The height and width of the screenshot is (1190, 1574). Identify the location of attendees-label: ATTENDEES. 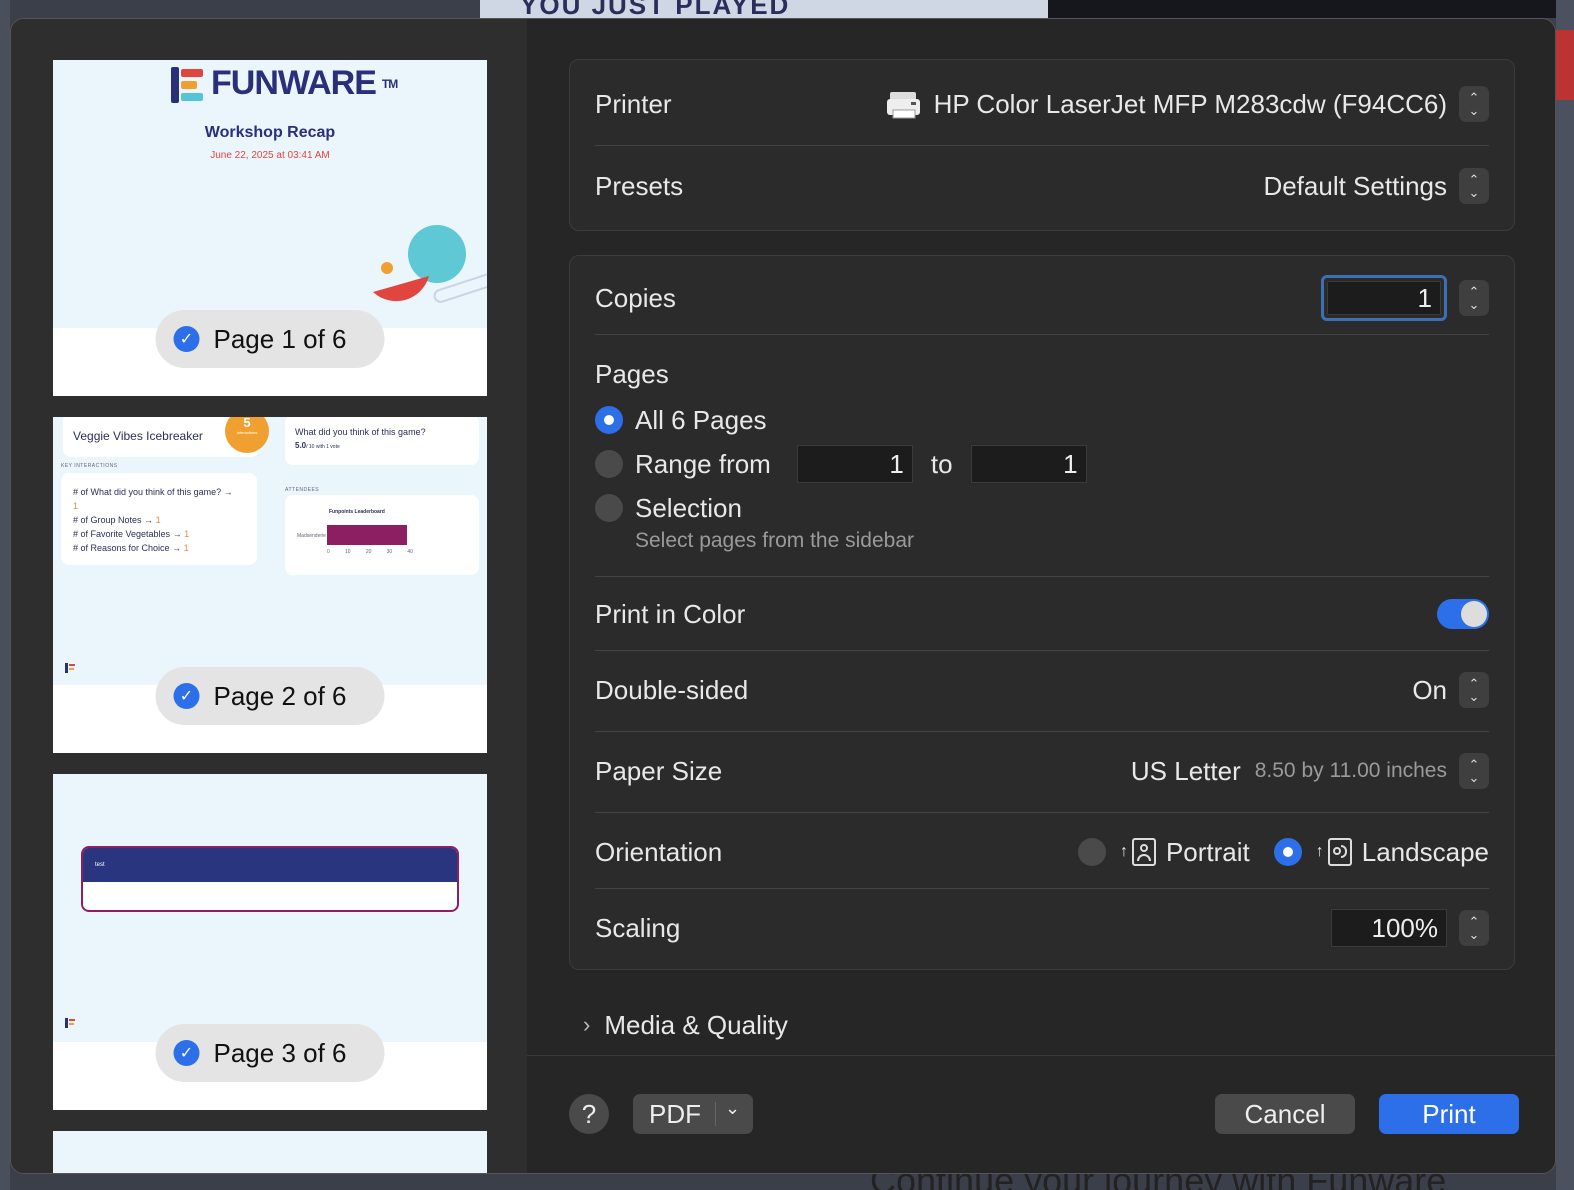
(302, 490).